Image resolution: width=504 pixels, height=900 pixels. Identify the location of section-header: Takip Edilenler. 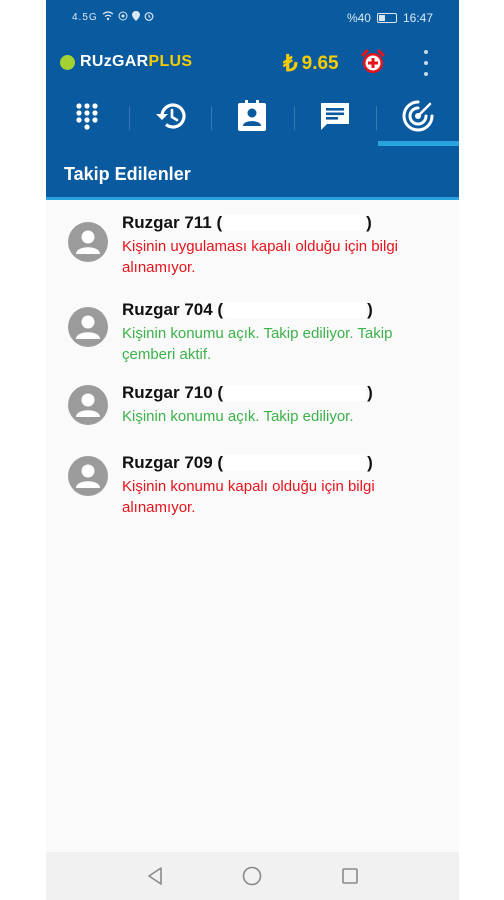
(252, 173).